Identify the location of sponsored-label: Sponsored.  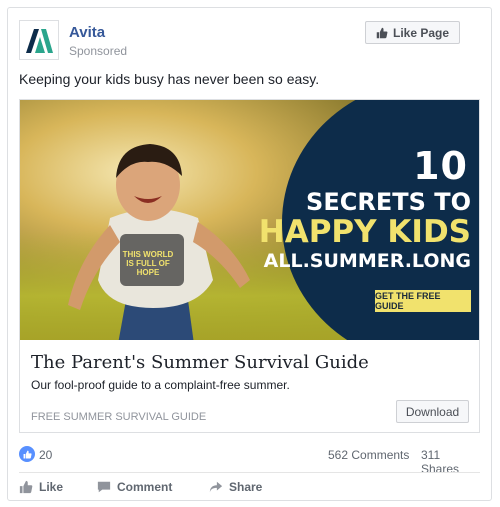
(98, 51).